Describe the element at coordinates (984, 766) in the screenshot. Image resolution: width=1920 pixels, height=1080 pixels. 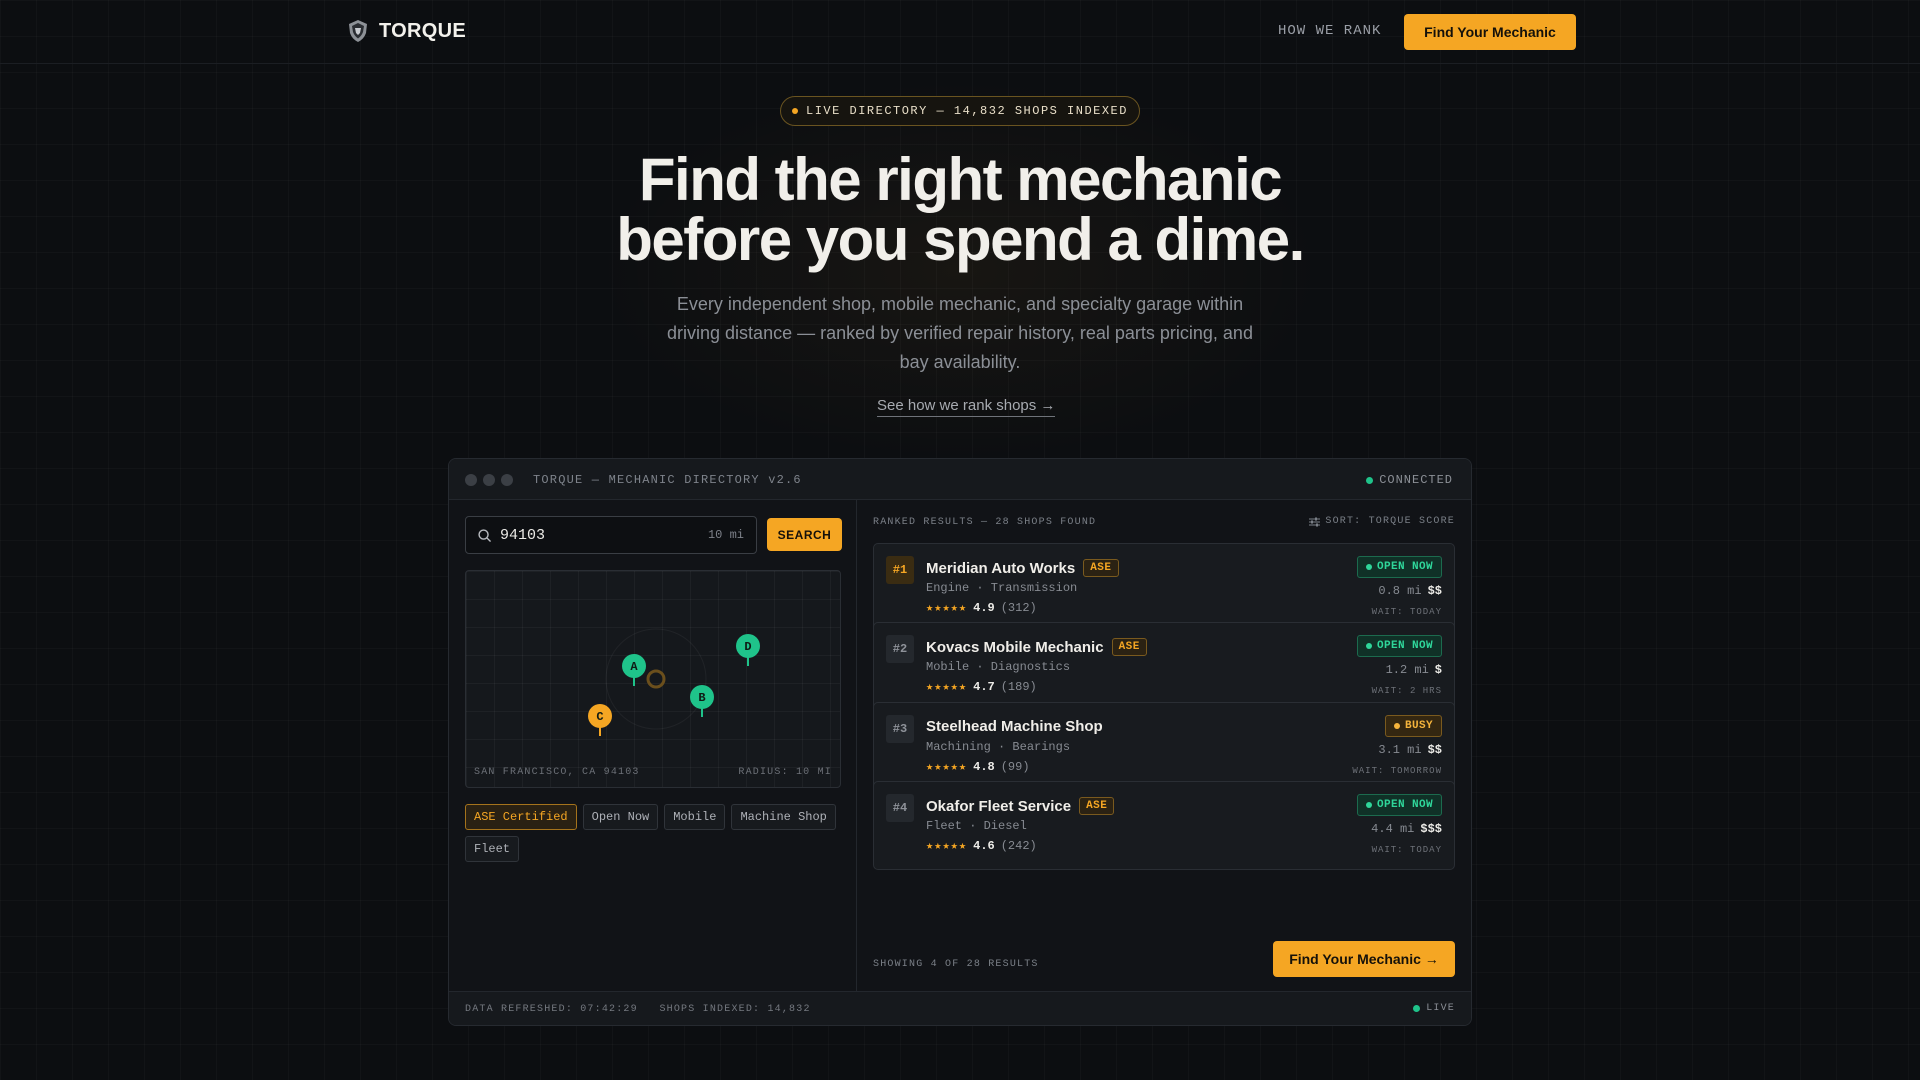
I see `rating-score: 4.8` at that location.